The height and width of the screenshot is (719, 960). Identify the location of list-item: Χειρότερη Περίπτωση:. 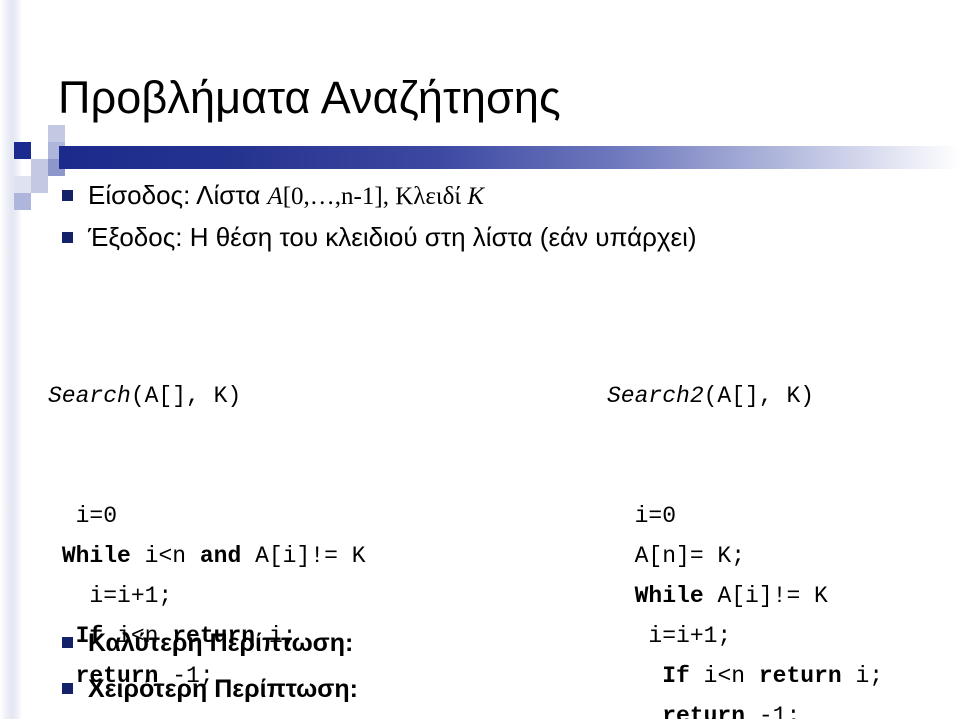
(210, 689).